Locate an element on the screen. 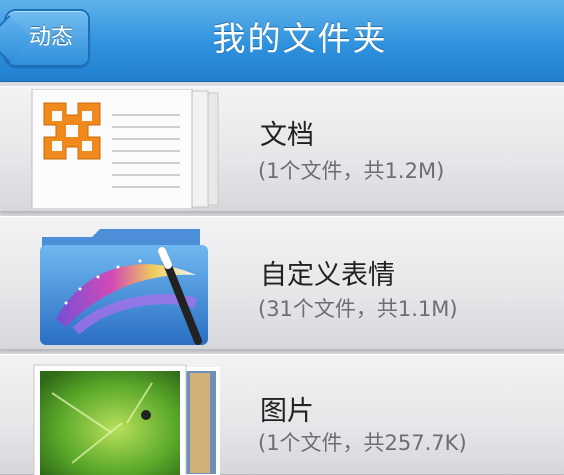 This screenshot has height=475, width=564. folder-name: 图片 is located at coordinates (287, 411).